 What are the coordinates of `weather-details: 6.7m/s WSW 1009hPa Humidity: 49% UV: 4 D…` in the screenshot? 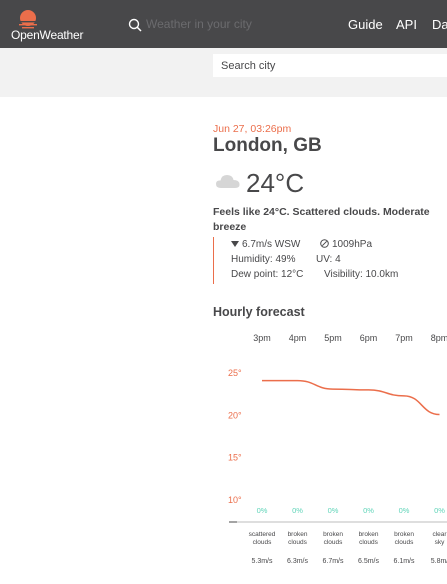 It's located at (330, 260).